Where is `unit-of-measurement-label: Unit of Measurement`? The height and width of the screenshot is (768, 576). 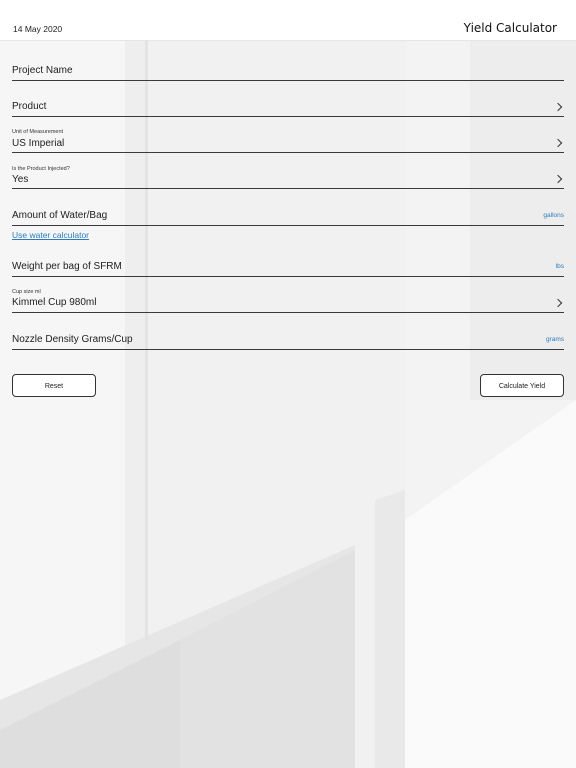
unit-of-measurement-label: Unit of Measurement is located at coordinates (38, 132).